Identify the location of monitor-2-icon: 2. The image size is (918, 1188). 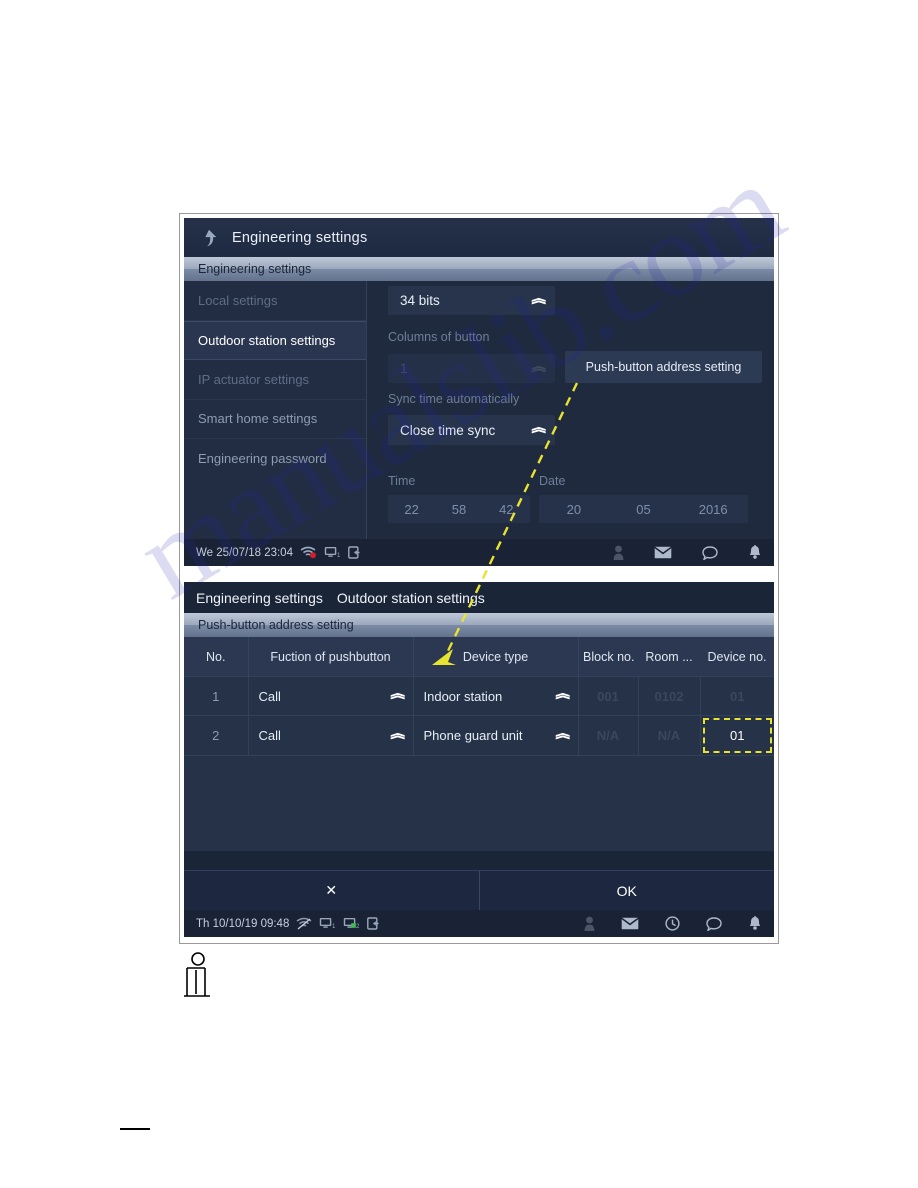
(352, 924).